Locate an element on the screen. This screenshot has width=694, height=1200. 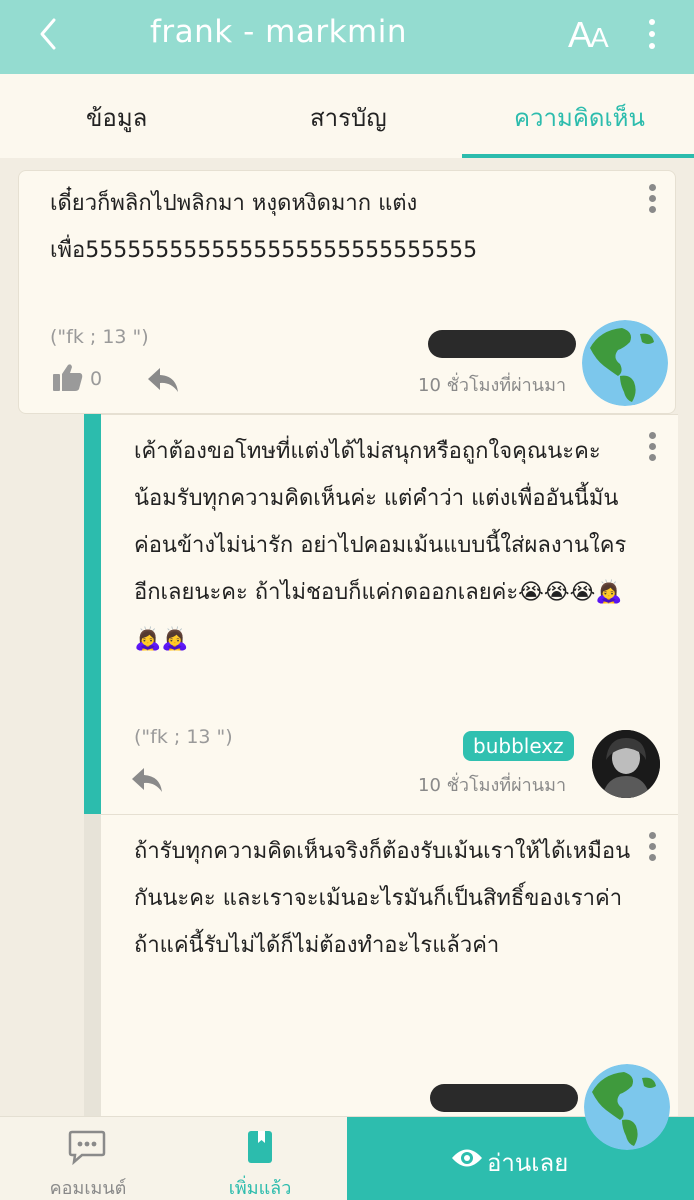
comment-button-label: คอมเมนต์ is located at coordinates (88, 1188).